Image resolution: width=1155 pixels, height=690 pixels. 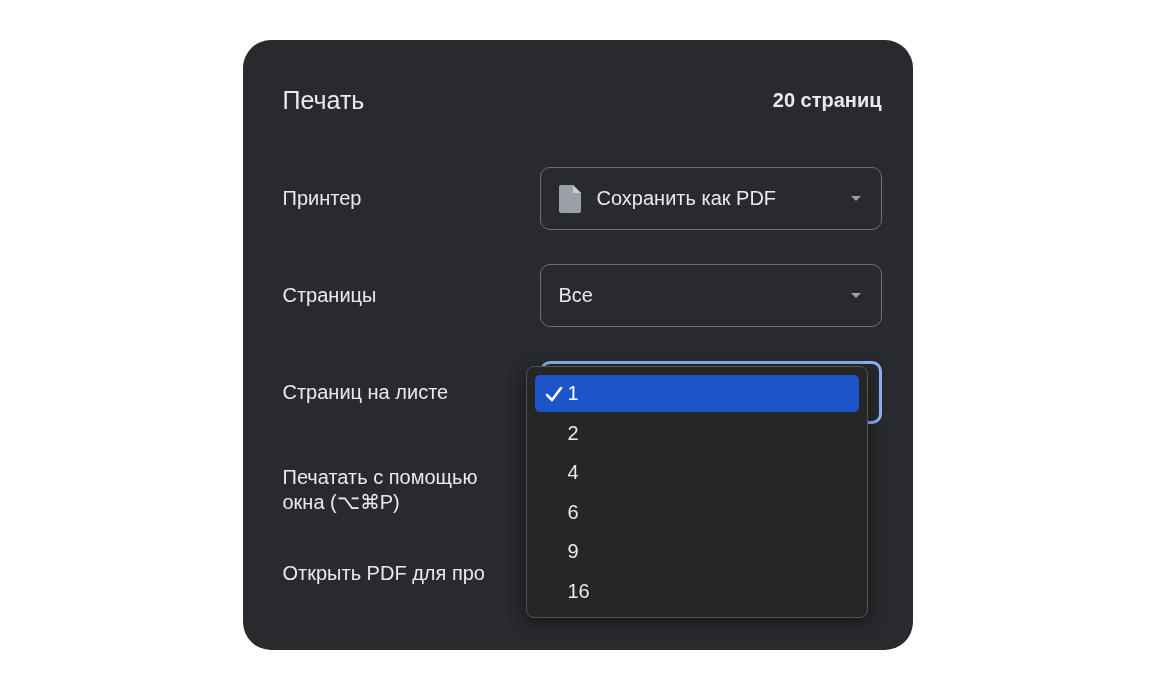 I want to click on menu-item: 16, so click(x=696, y=591).